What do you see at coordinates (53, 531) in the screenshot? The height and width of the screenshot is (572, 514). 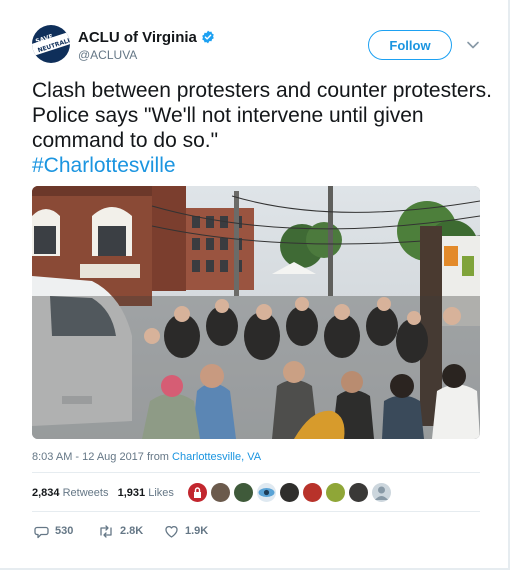 I see `reply-button: 530` at bounding box center [53, 531].